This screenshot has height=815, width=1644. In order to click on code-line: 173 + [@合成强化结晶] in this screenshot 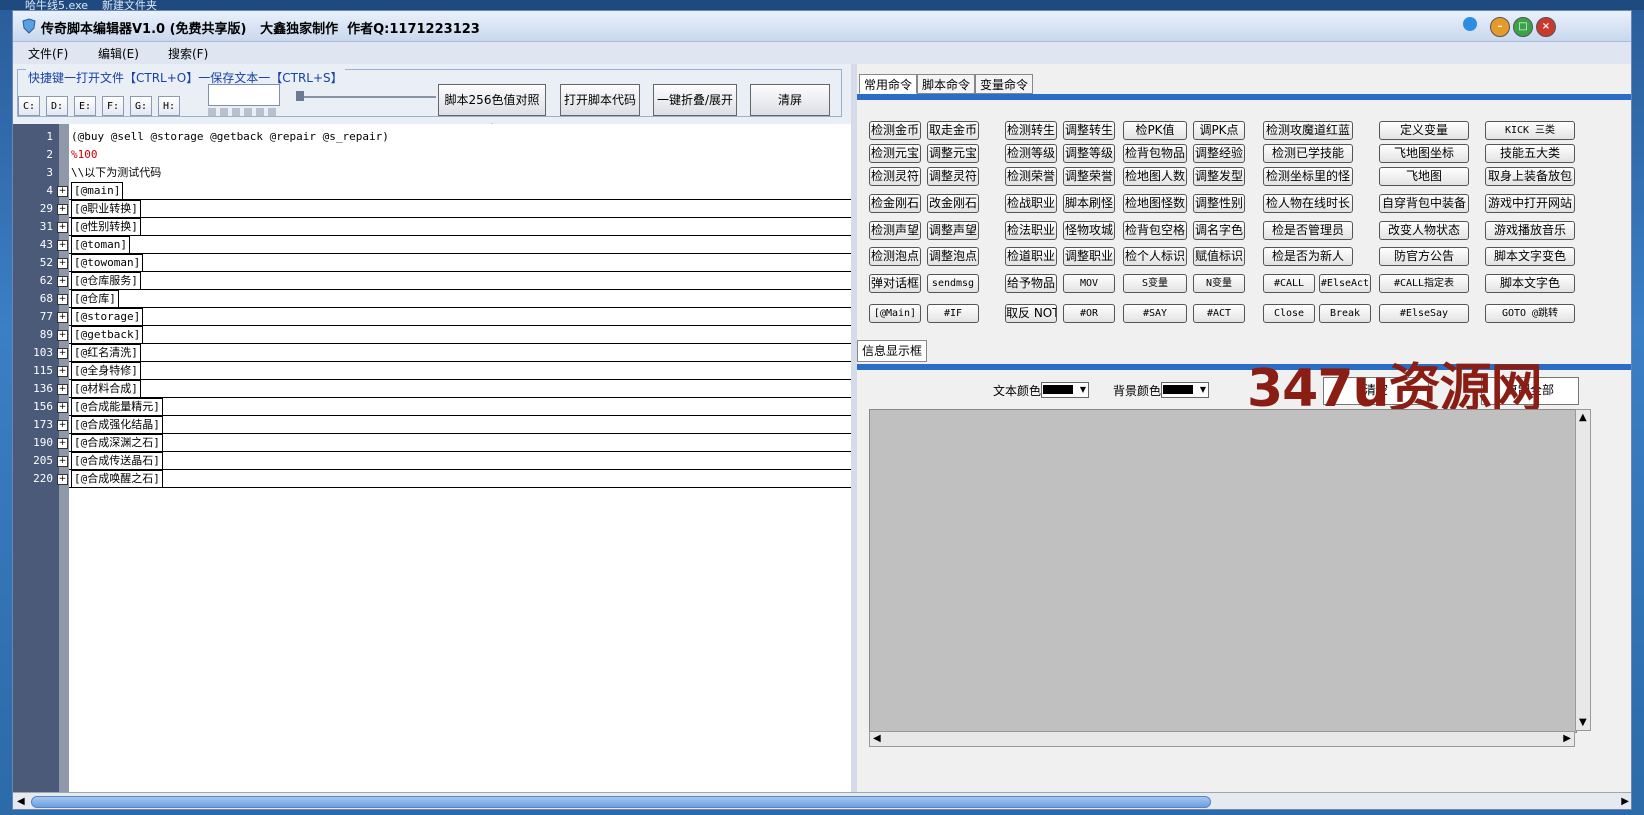, I will do `click(432, 425)`.